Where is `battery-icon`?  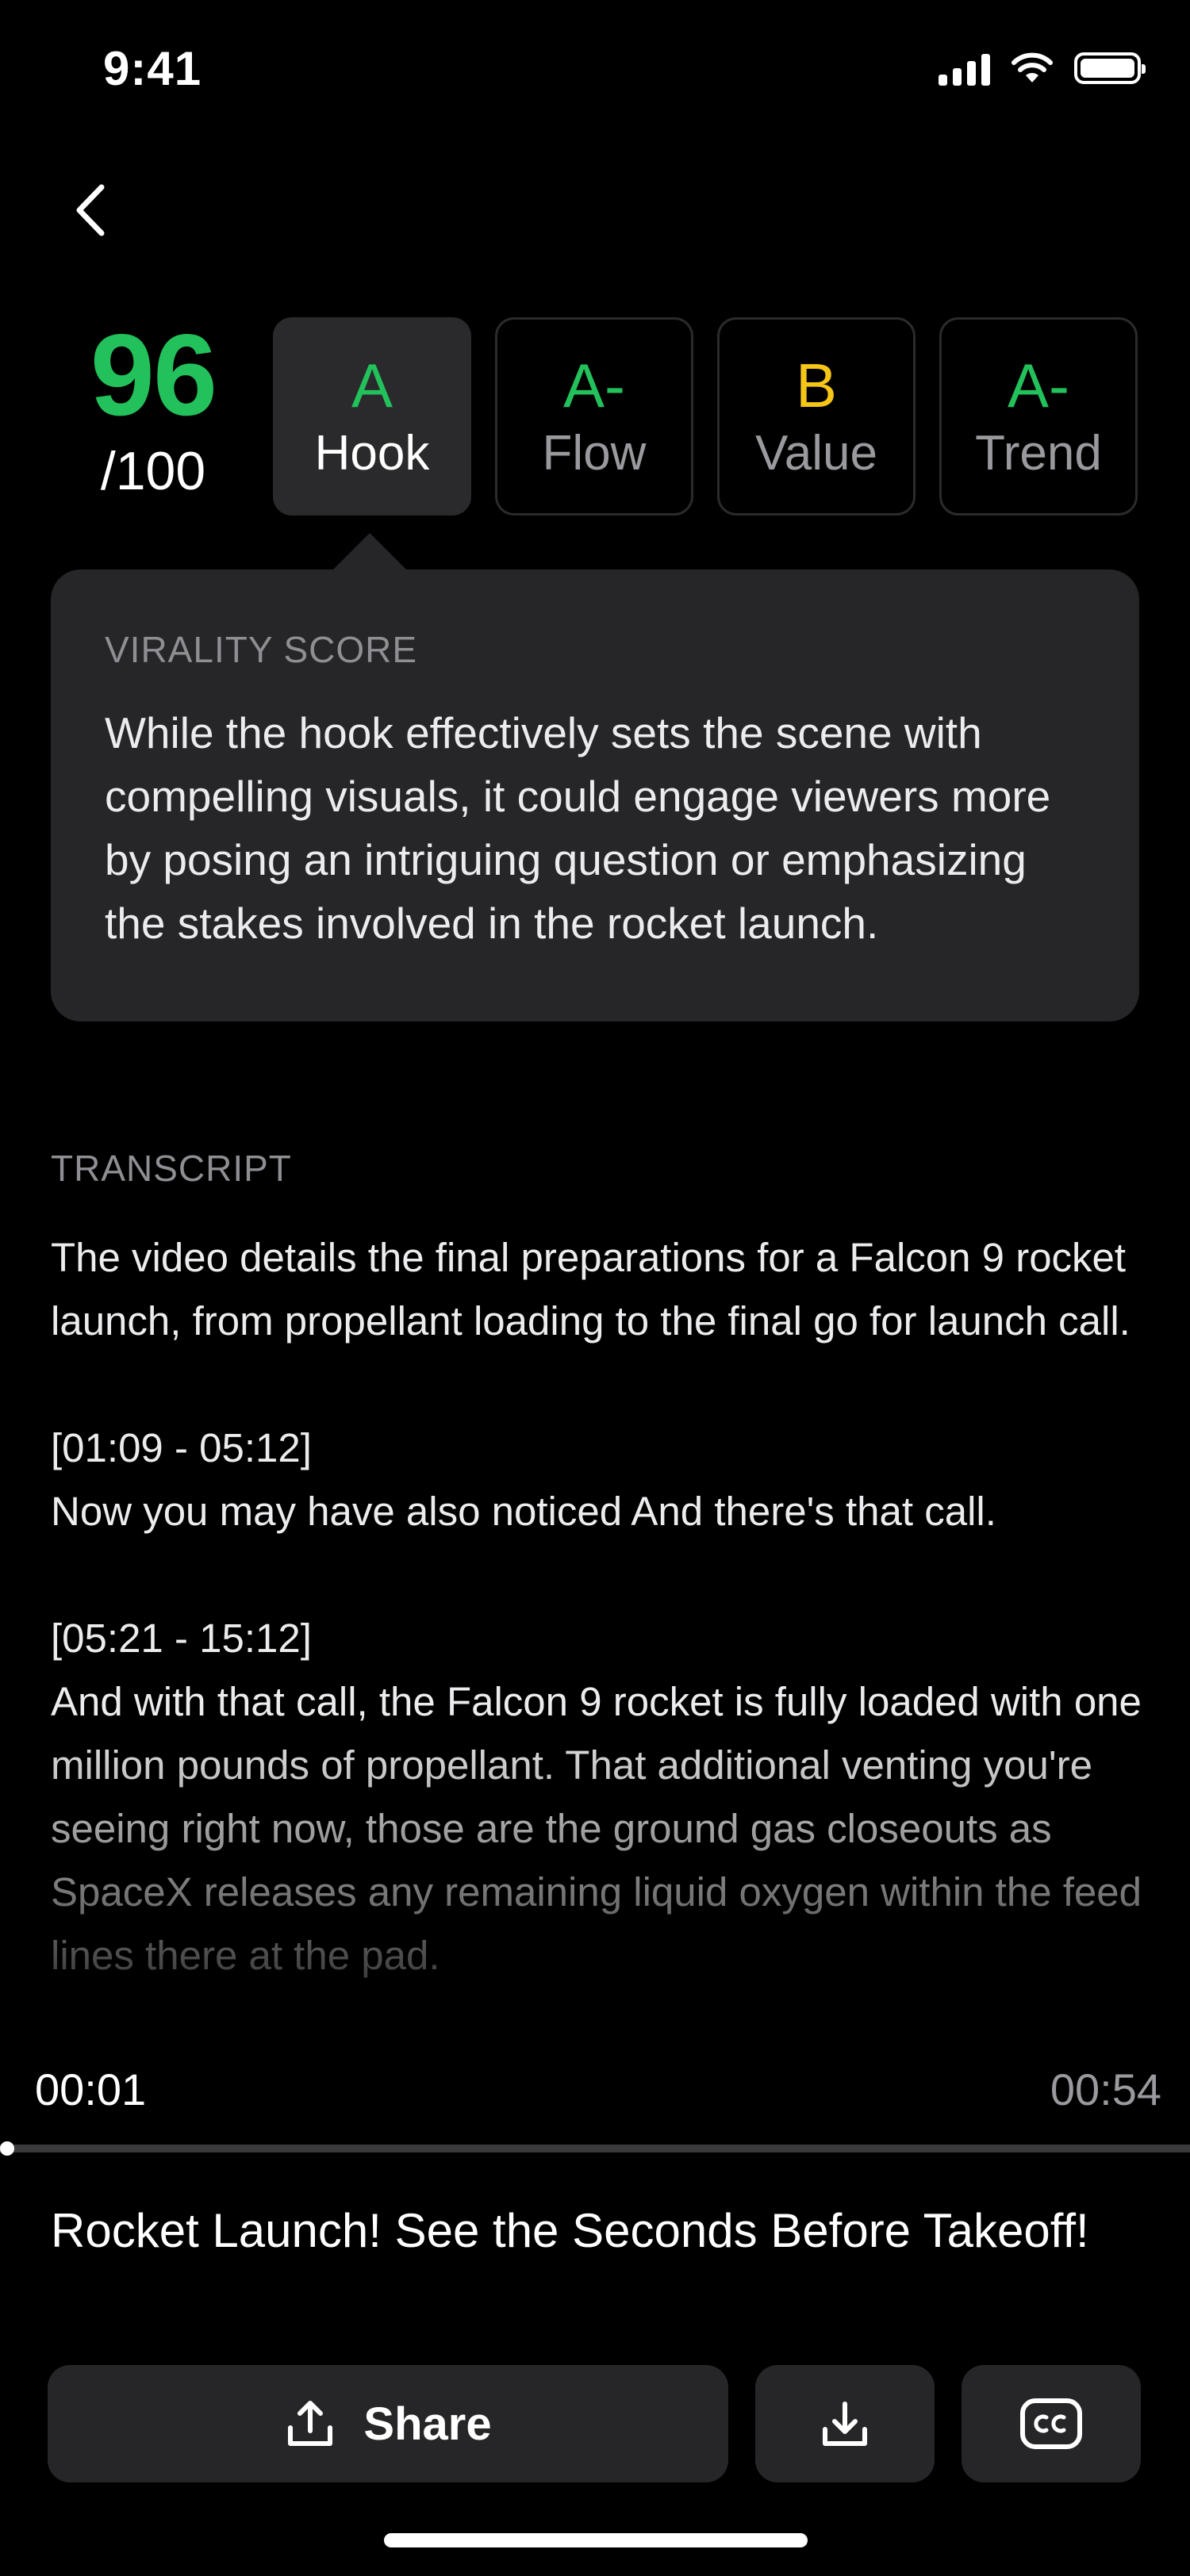 battery-icon is located at coordinates (1110, 68).